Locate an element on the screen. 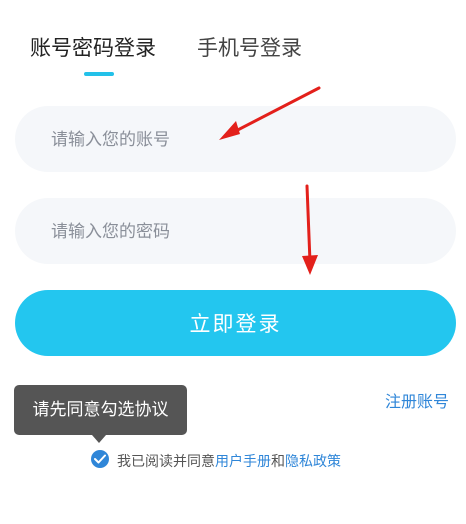  checkmark-icon is located at coordinates (100, 459).